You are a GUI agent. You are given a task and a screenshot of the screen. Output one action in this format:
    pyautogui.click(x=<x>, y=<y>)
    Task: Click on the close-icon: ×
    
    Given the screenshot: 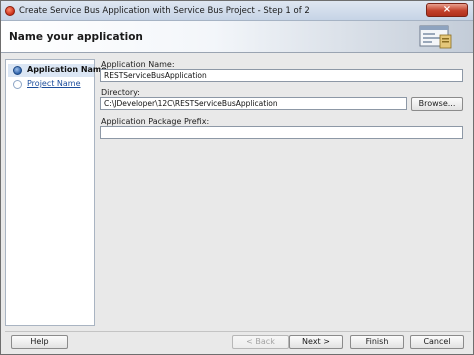 What is the action you would take?
    pyautogui.click(x=447, y=9)
    